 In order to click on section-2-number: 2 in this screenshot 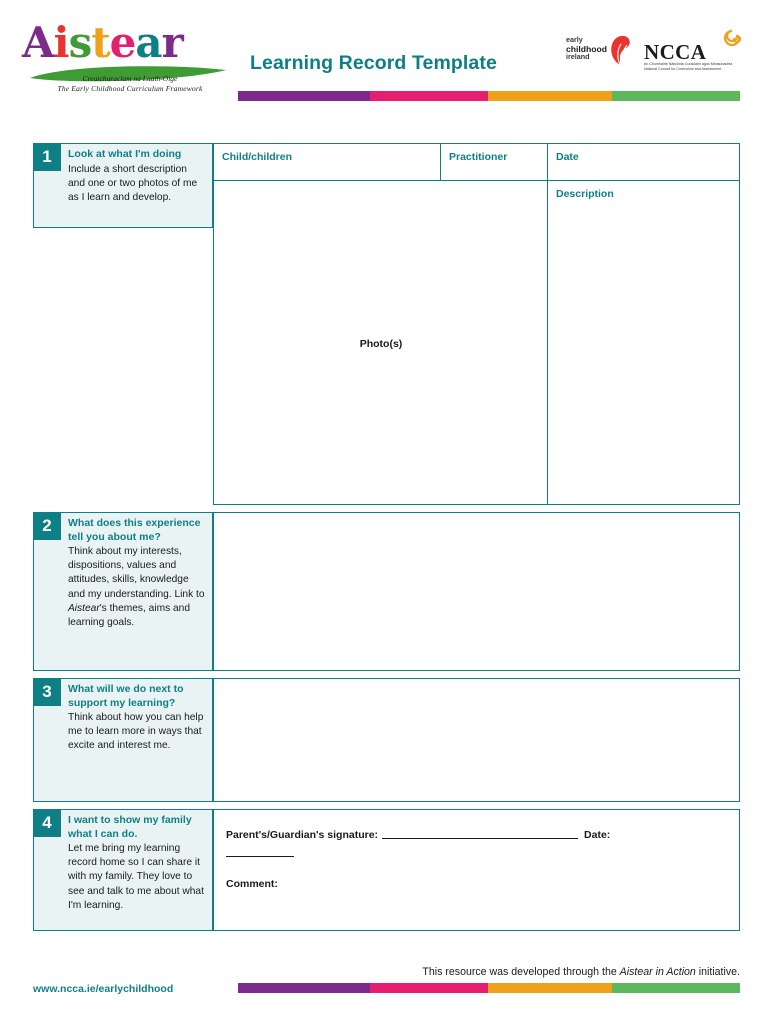, I will do `click(47, 526)`.